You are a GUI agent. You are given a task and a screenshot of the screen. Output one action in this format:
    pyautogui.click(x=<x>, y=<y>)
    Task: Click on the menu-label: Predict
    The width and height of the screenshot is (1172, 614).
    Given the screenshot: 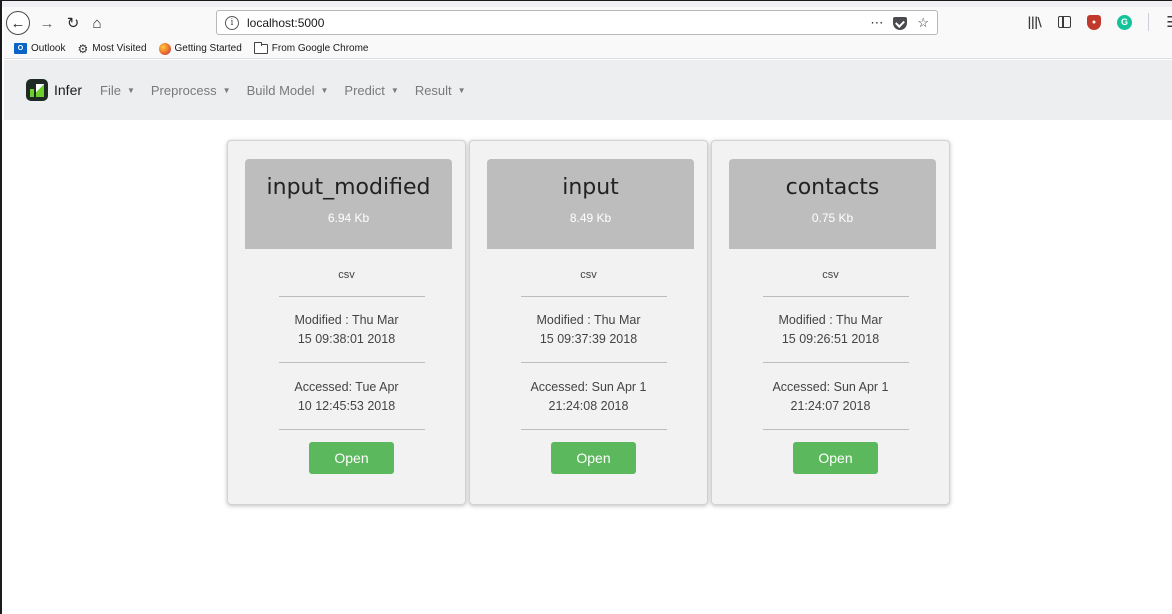 What is the action you would take?
    pyautogui.click(x=364, y=90)
    